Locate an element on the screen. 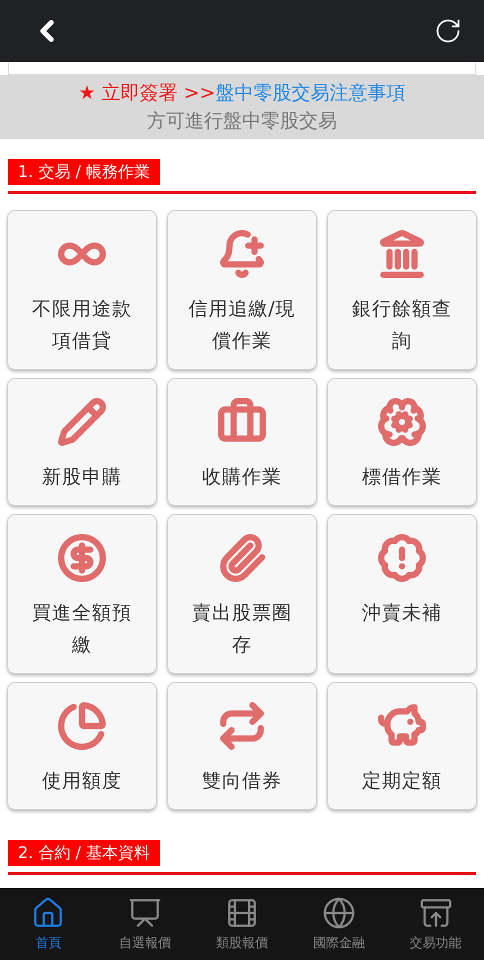  alert-badge-icon is located at coordinates (402, 558).